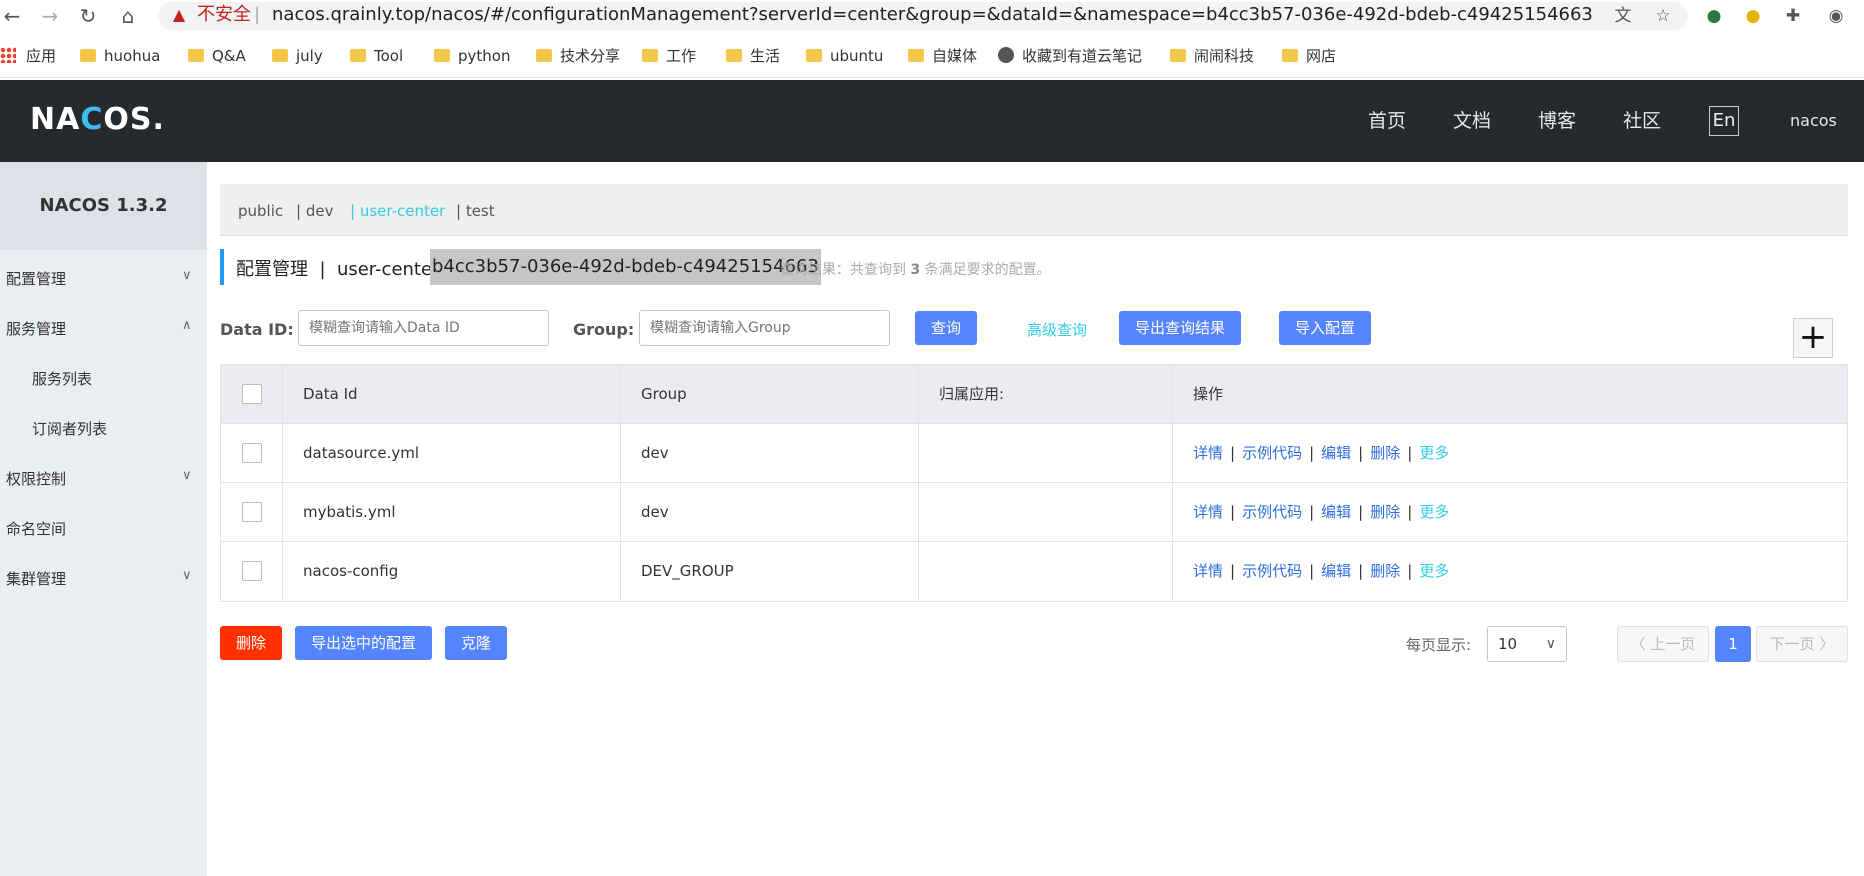 The image size is (1864, 876). What do you see at coordinates (1070, 56) in the screenshot?
I see `bookmark-youdao: 收藏到有道云笔记` at bounding box center [1070, 56].